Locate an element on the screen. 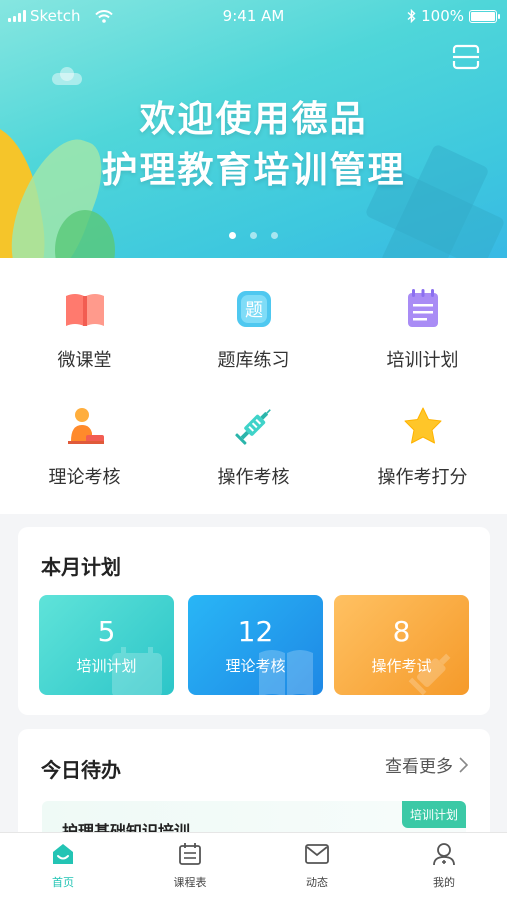 Image resolution: width=507 pixels, height=900 pixels. view-more-link: 查看更多 is located at coordinates (426, 764).